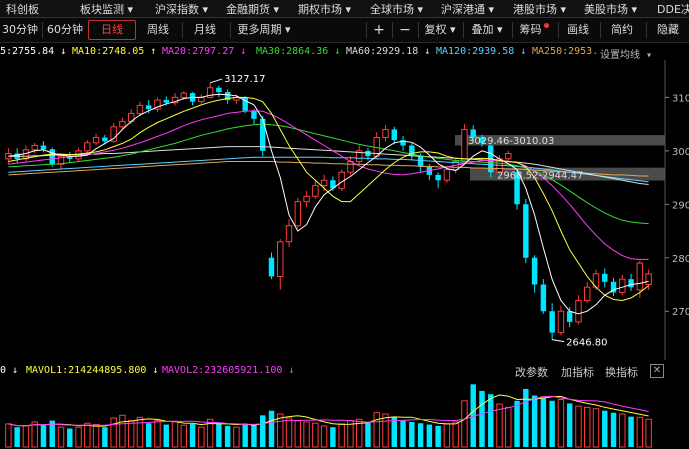 This screenshot has height=449, width=689. I want to click on period-30min: 30分钟, so click(20, 30).